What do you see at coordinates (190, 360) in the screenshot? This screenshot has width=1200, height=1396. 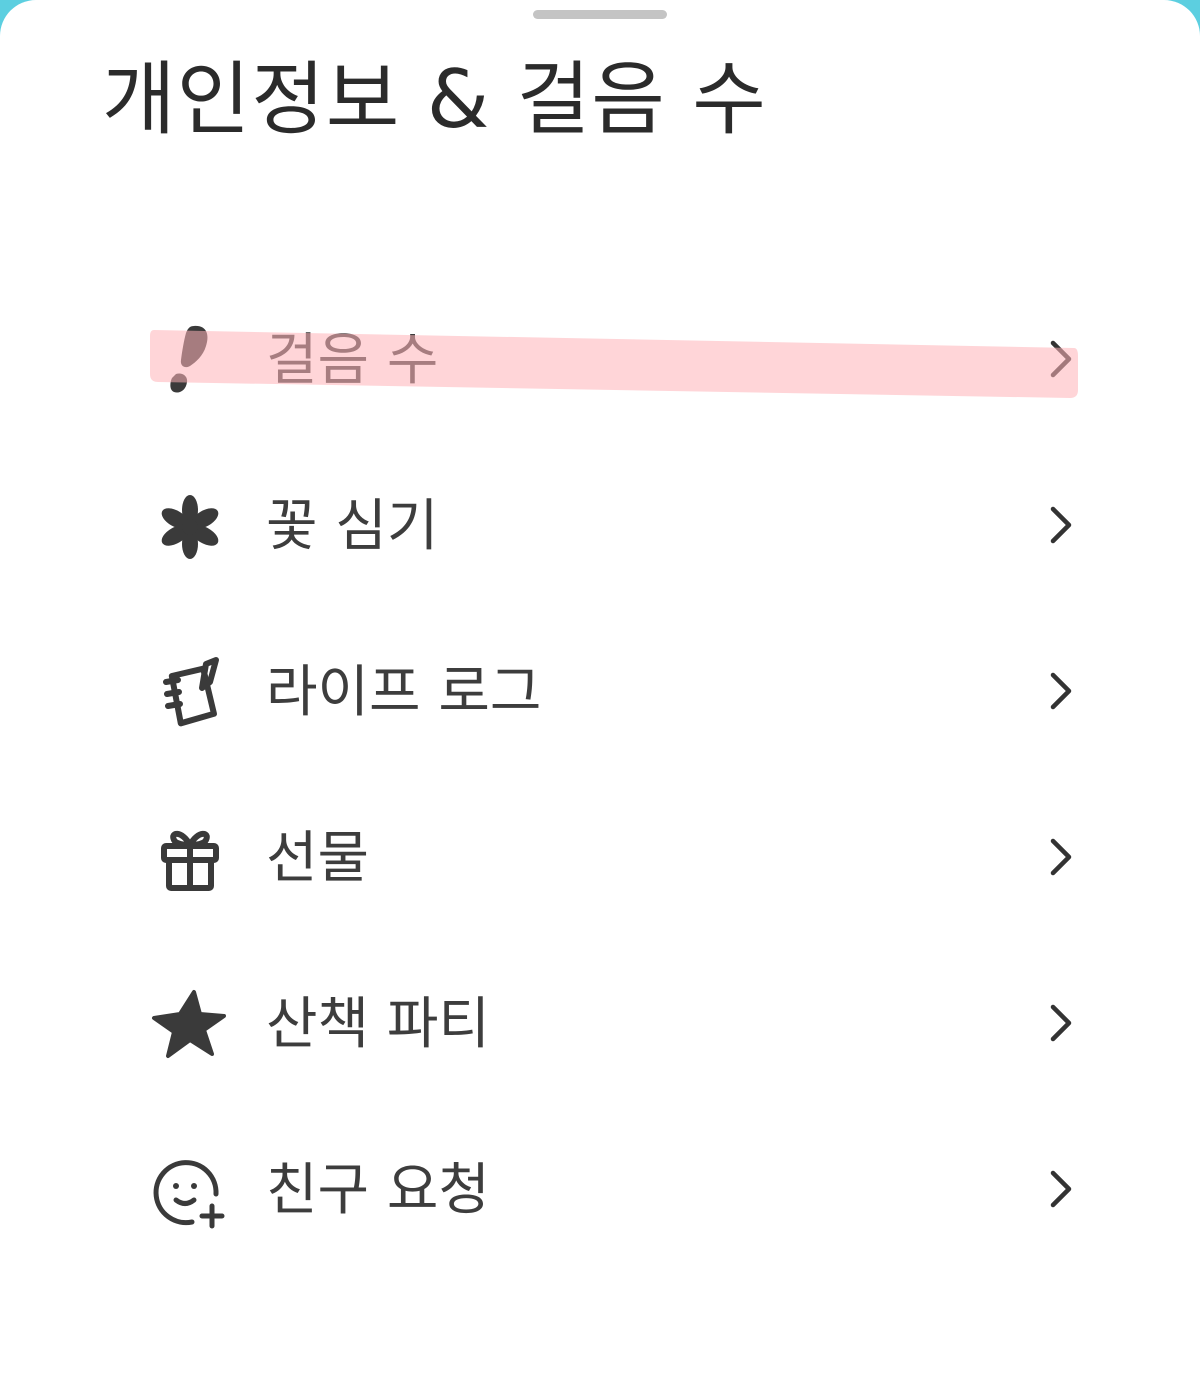 I see `footprint-icon` at bounding box center [190, 360].